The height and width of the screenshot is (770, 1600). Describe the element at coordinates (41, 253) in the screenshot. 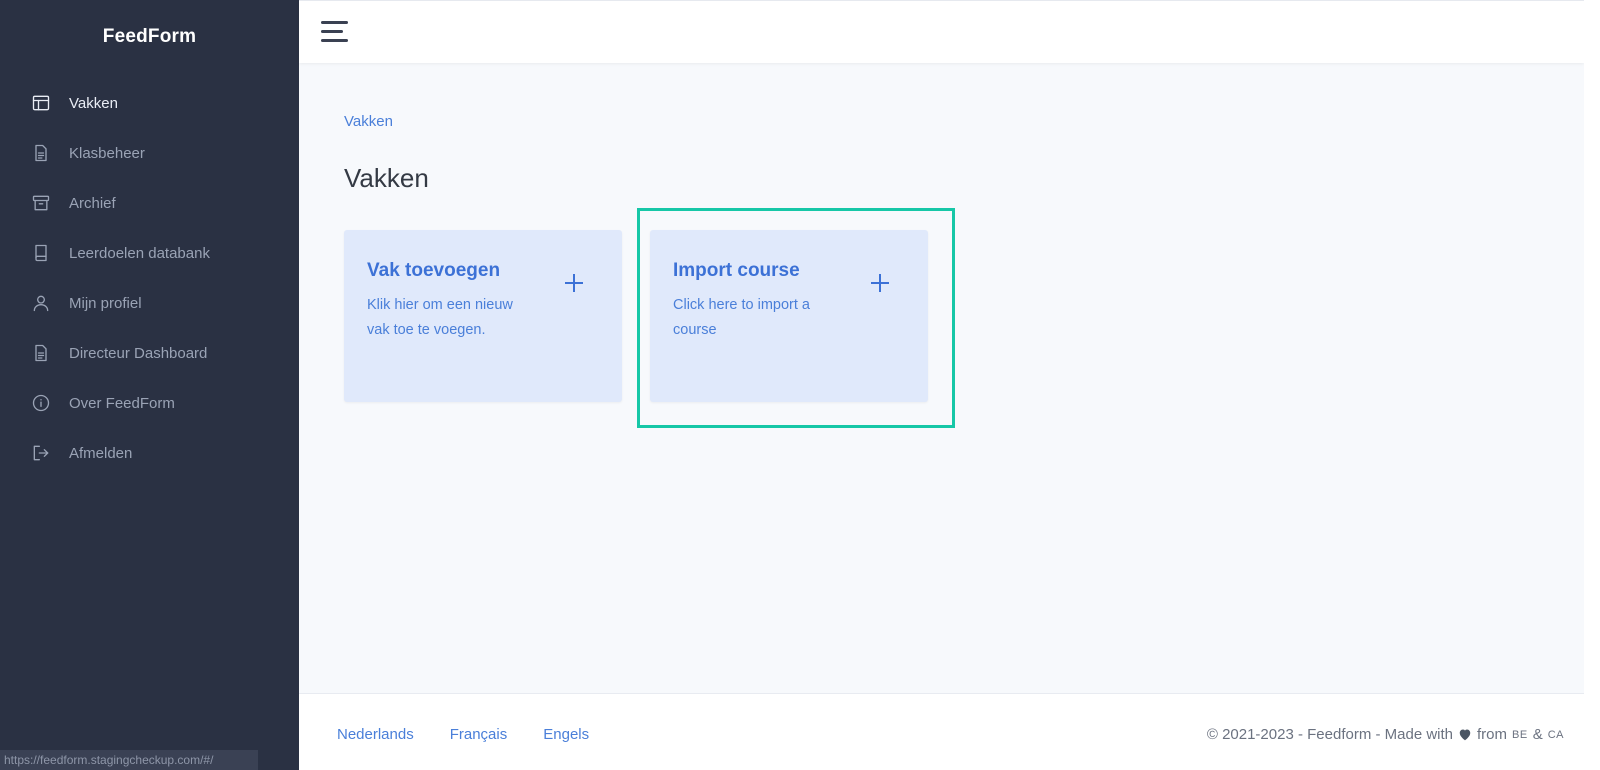

I see `book-icon` at that location.